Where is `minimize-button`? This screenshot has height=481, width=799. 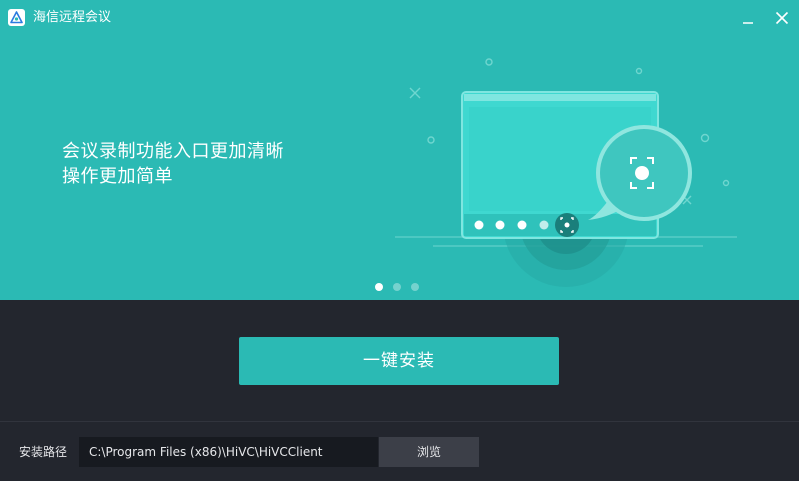
minimize-button is located at coordinates (748, 18).